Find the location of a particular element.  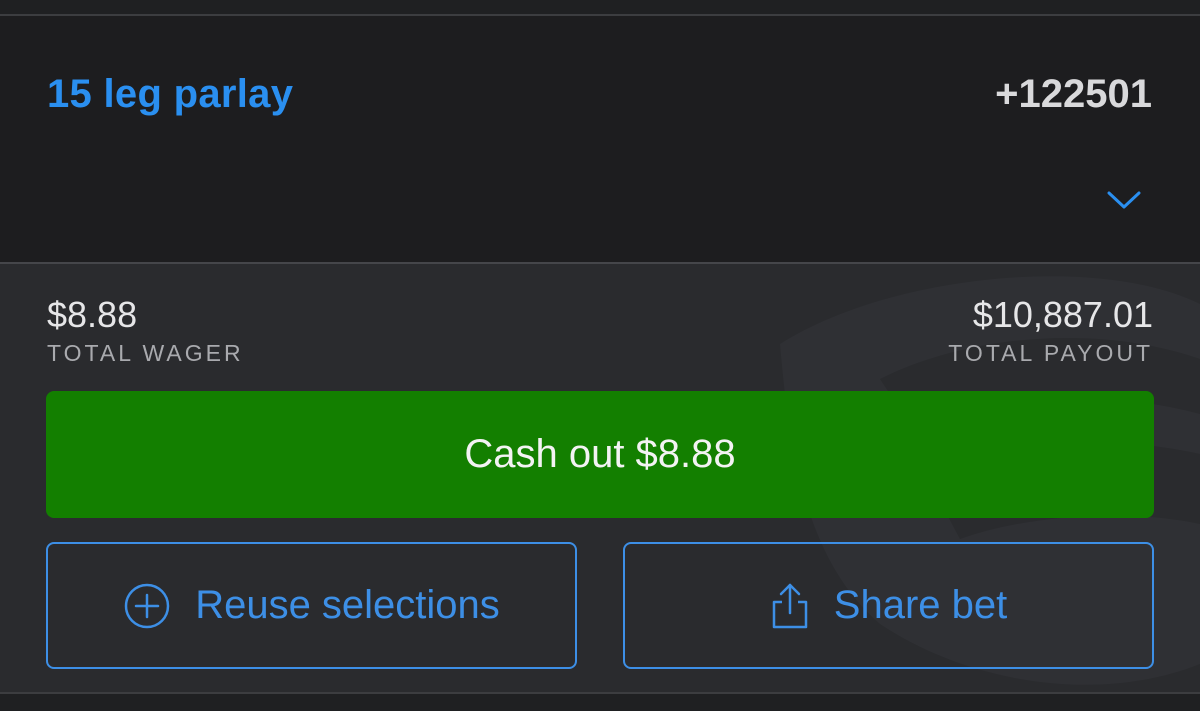

share-bet-label: Share bet is located at coordinates (920, 605).